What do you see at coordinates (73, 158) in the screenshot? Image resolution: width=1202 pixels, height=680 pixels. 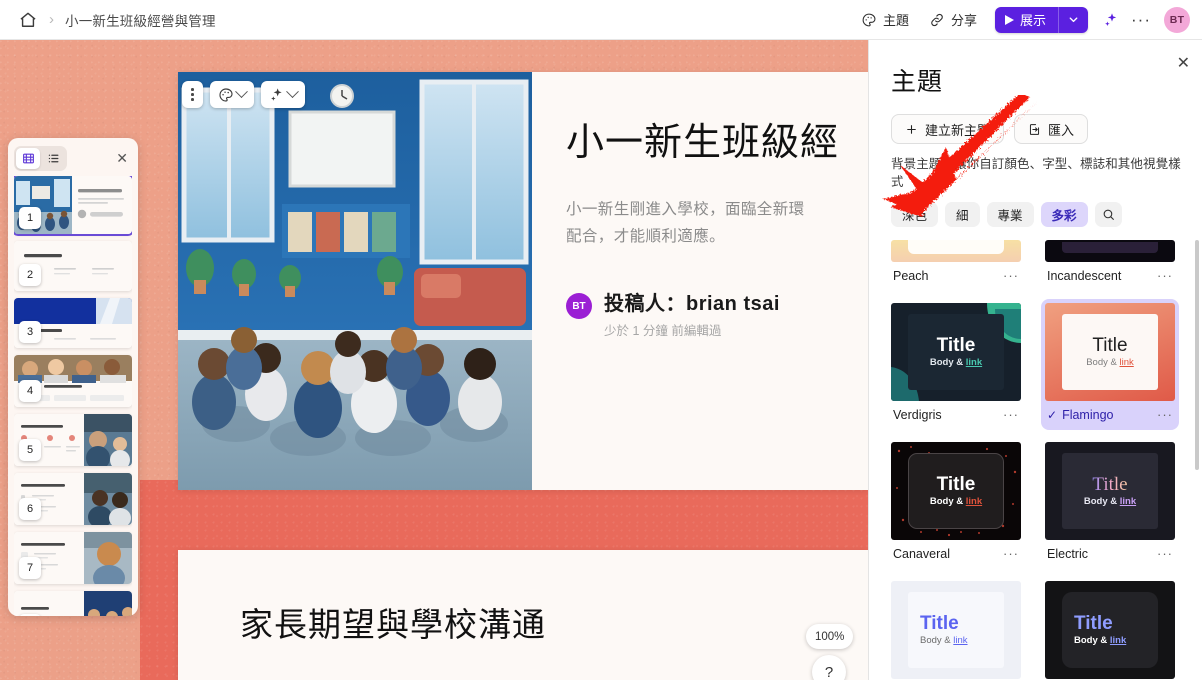 I see `slide-navigator-header: ✕` at bounding box center [73, 158].